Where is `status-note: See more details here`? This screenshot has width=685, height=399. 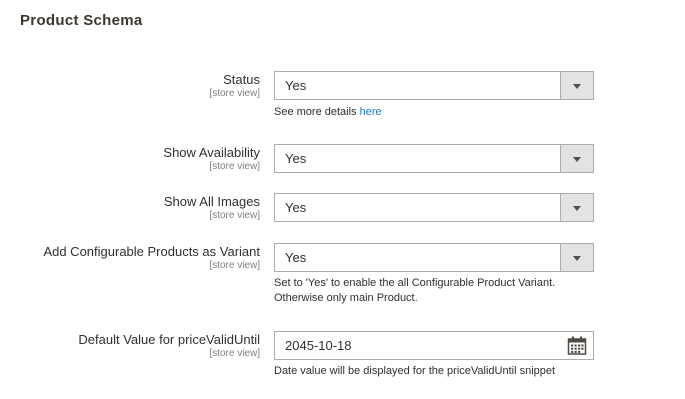
status-note: See more details here is located at coordinates (434, 112).